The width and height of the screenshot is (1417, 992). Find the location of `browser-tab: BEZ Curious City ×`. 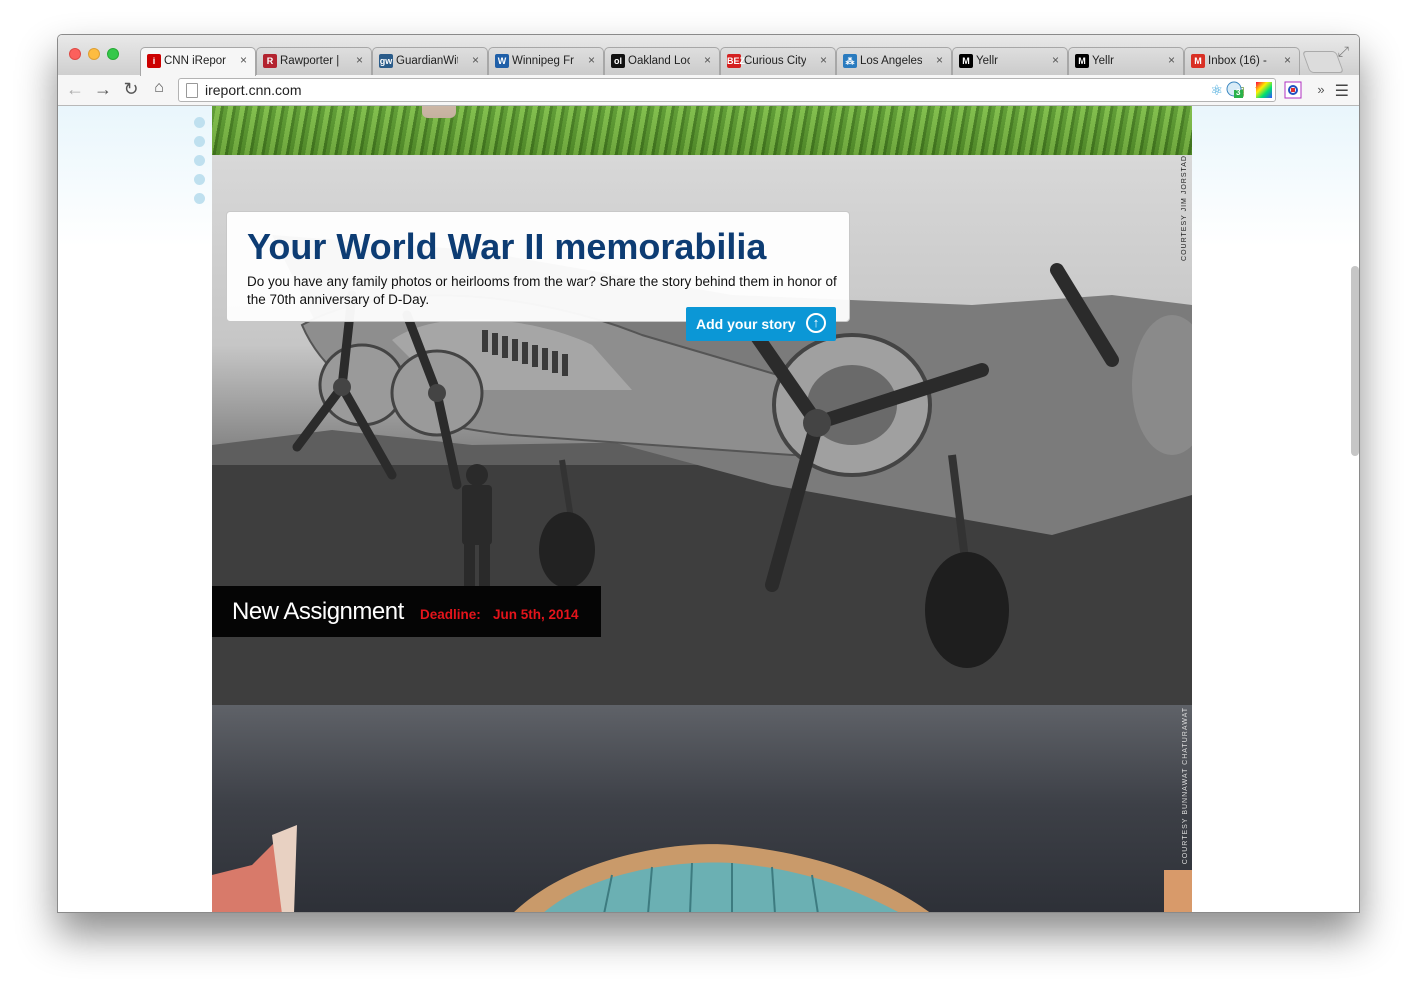

browser-tab: BEZ Curious City × is located at coordinates (778, 61).